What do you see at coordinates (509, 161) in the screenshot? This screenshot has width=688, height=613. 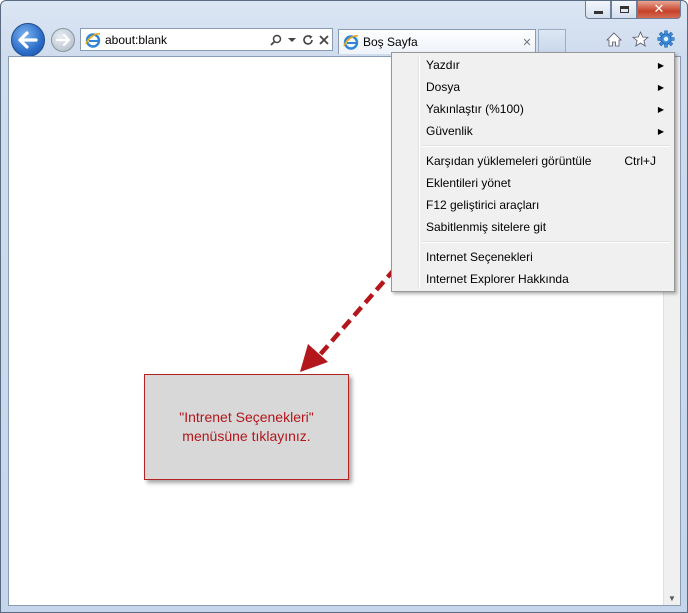 I see `menu-item-label: Karşıdan yüklemeleri görüntüle` at bounding box center [509, 161].